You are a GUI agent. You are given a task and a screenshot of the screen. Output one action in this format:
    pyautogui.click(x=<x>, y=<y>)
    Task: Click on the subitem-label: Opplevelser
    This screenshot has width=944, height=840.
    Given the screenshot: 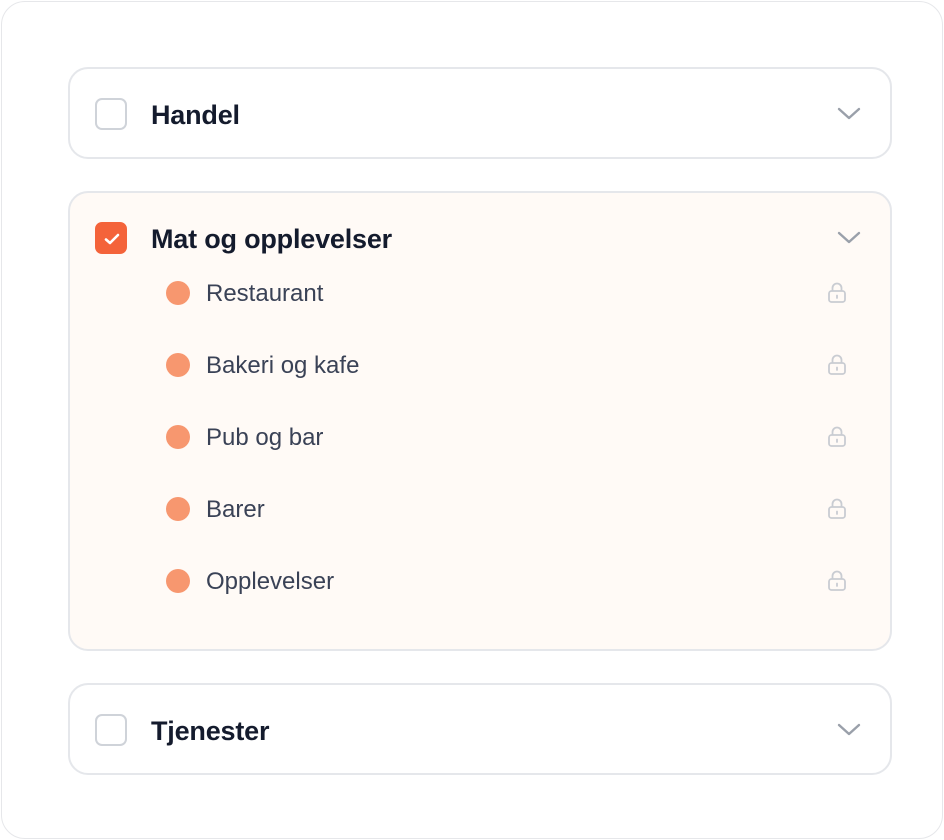 What is the action you would take?
    pyautogui.click(x=270, y=581)
    